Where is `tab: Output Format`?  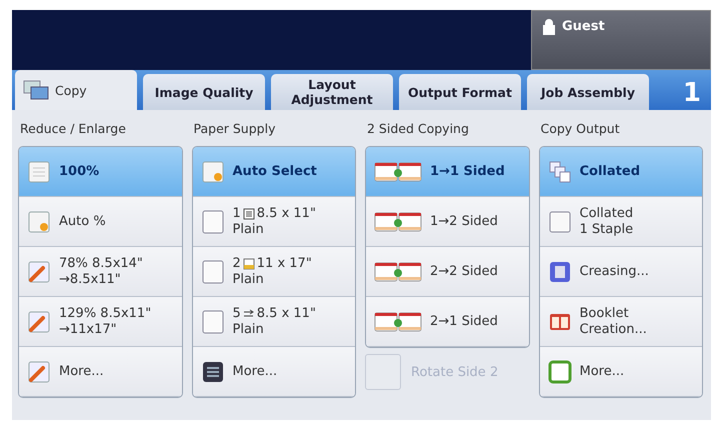
tab: Output Format is located at coordinates (460, 92).